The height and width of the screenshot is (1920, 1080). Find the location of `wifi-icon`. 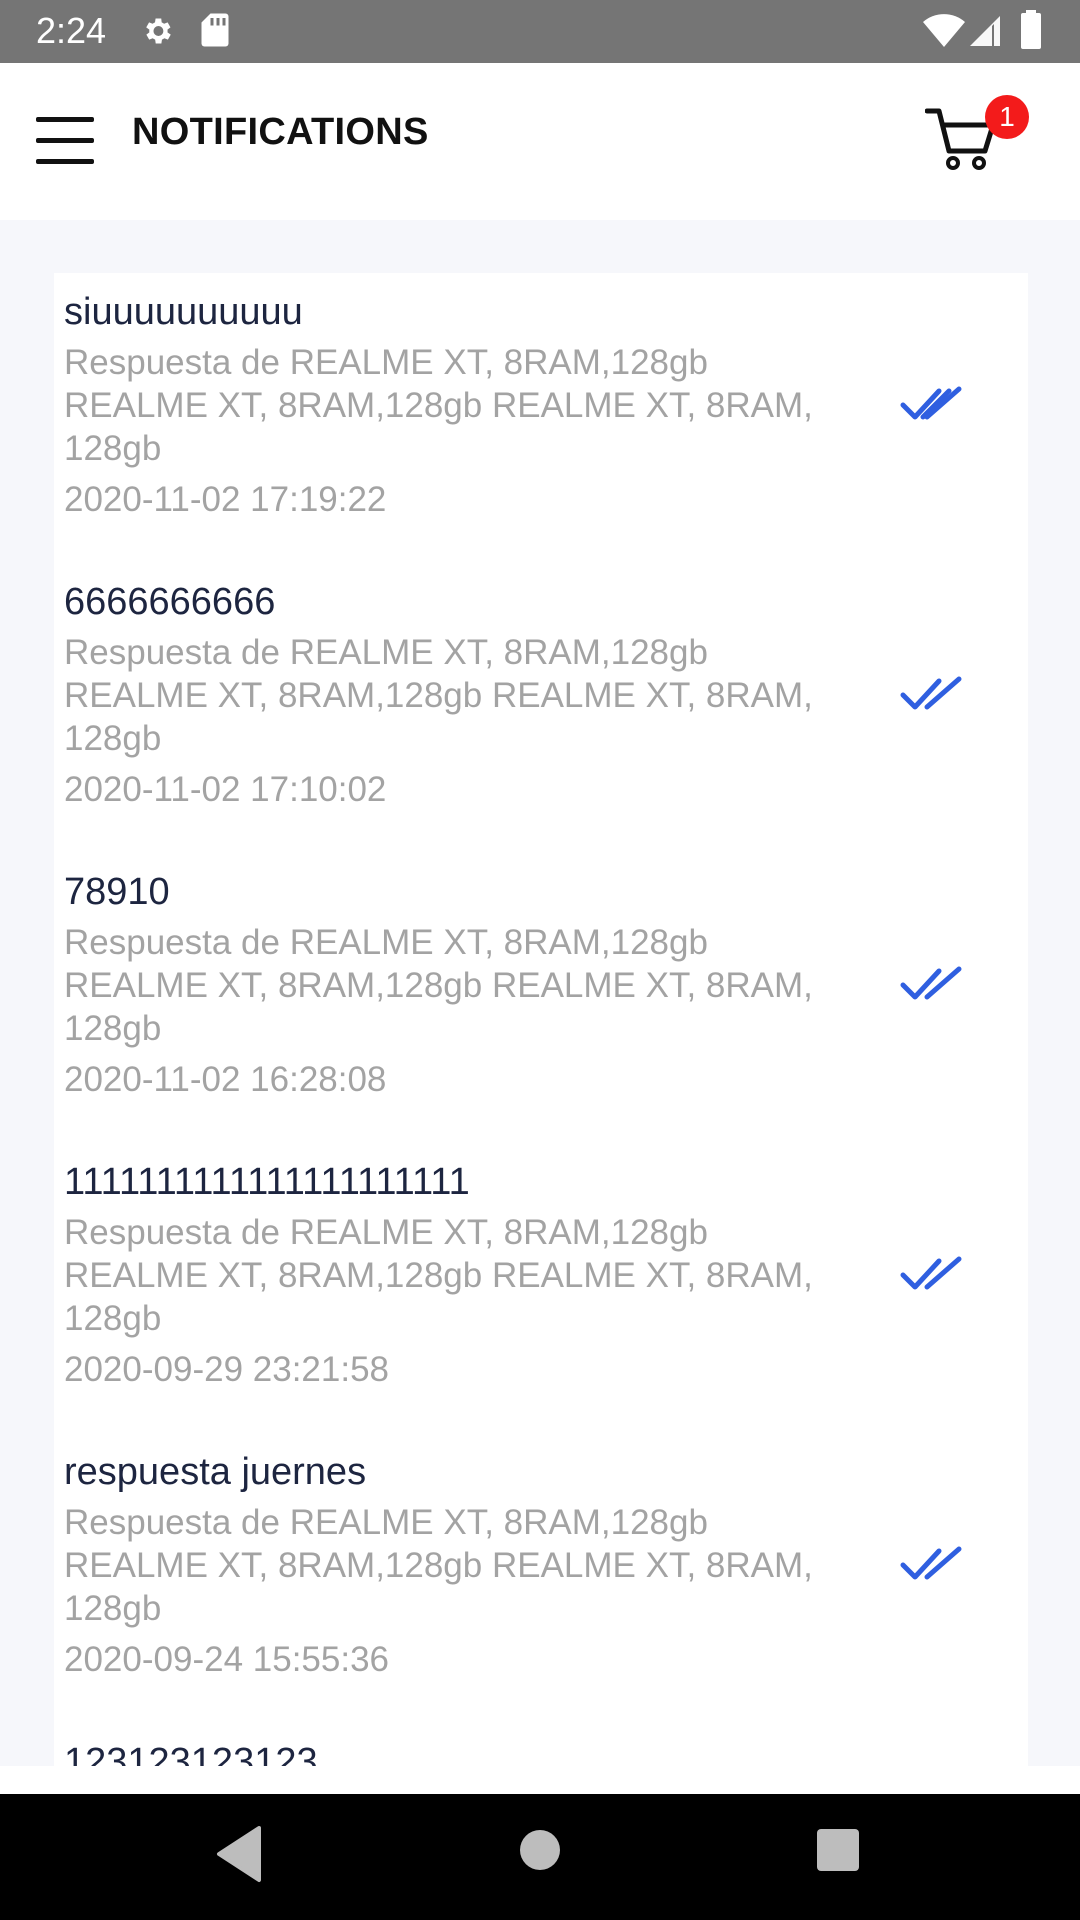

wifi-icon is located at coordinates (944, 30).